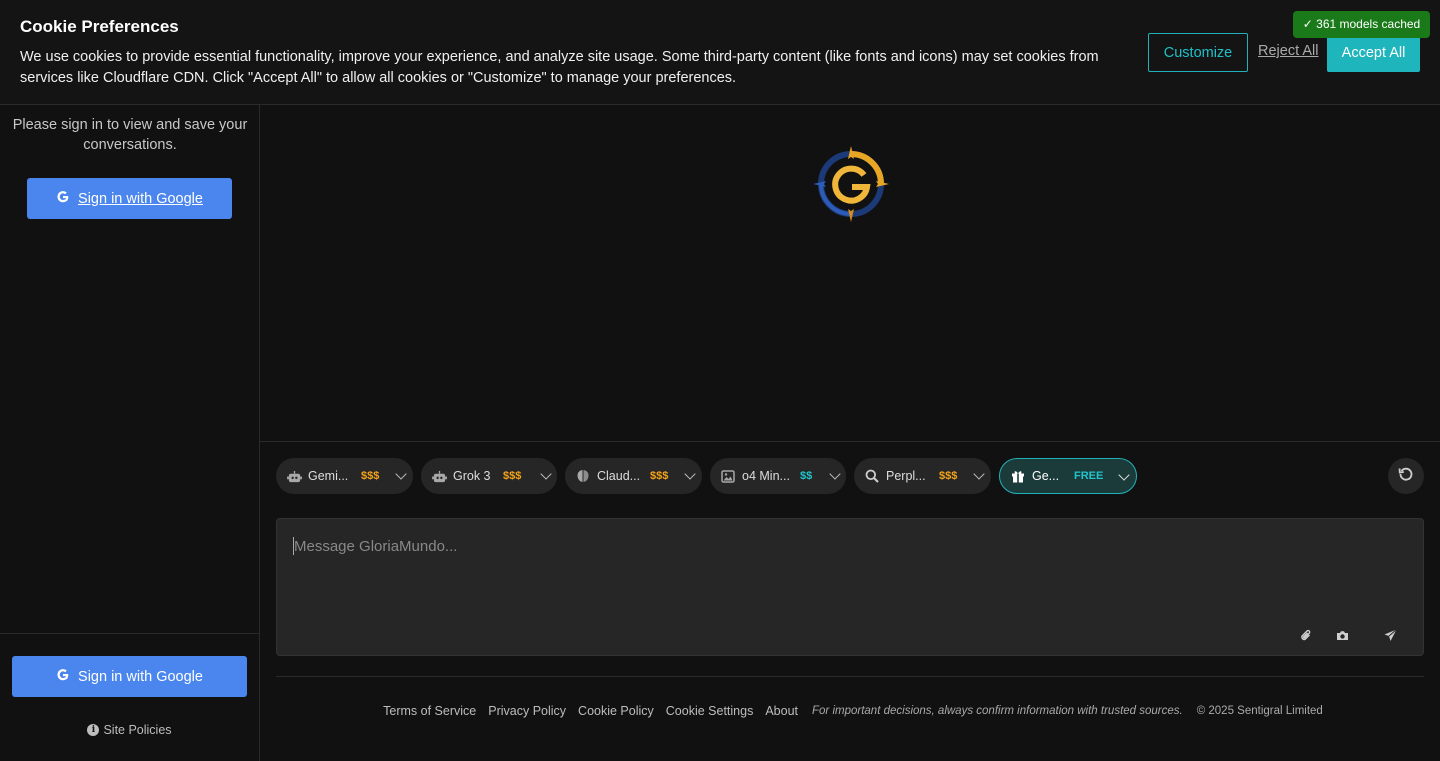 This screenshot has width=1440, height=761. What do you see at coordinates (1361, 24) in the screenshot?
I see `models-cached-badge: ✓ 361 models cached` at bounding box center [1361, 24].